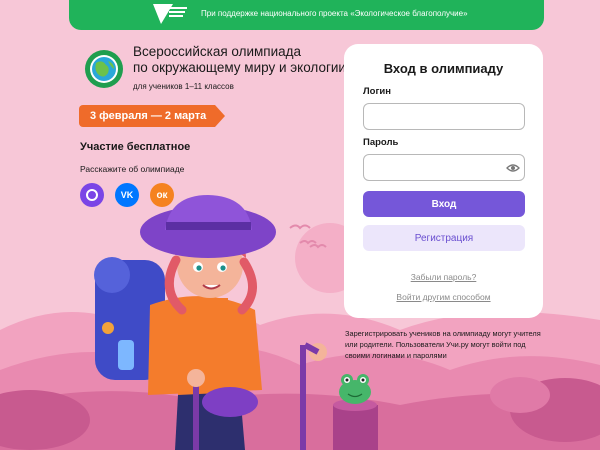  I want to click on login-label: Логин, so click(377, 91).